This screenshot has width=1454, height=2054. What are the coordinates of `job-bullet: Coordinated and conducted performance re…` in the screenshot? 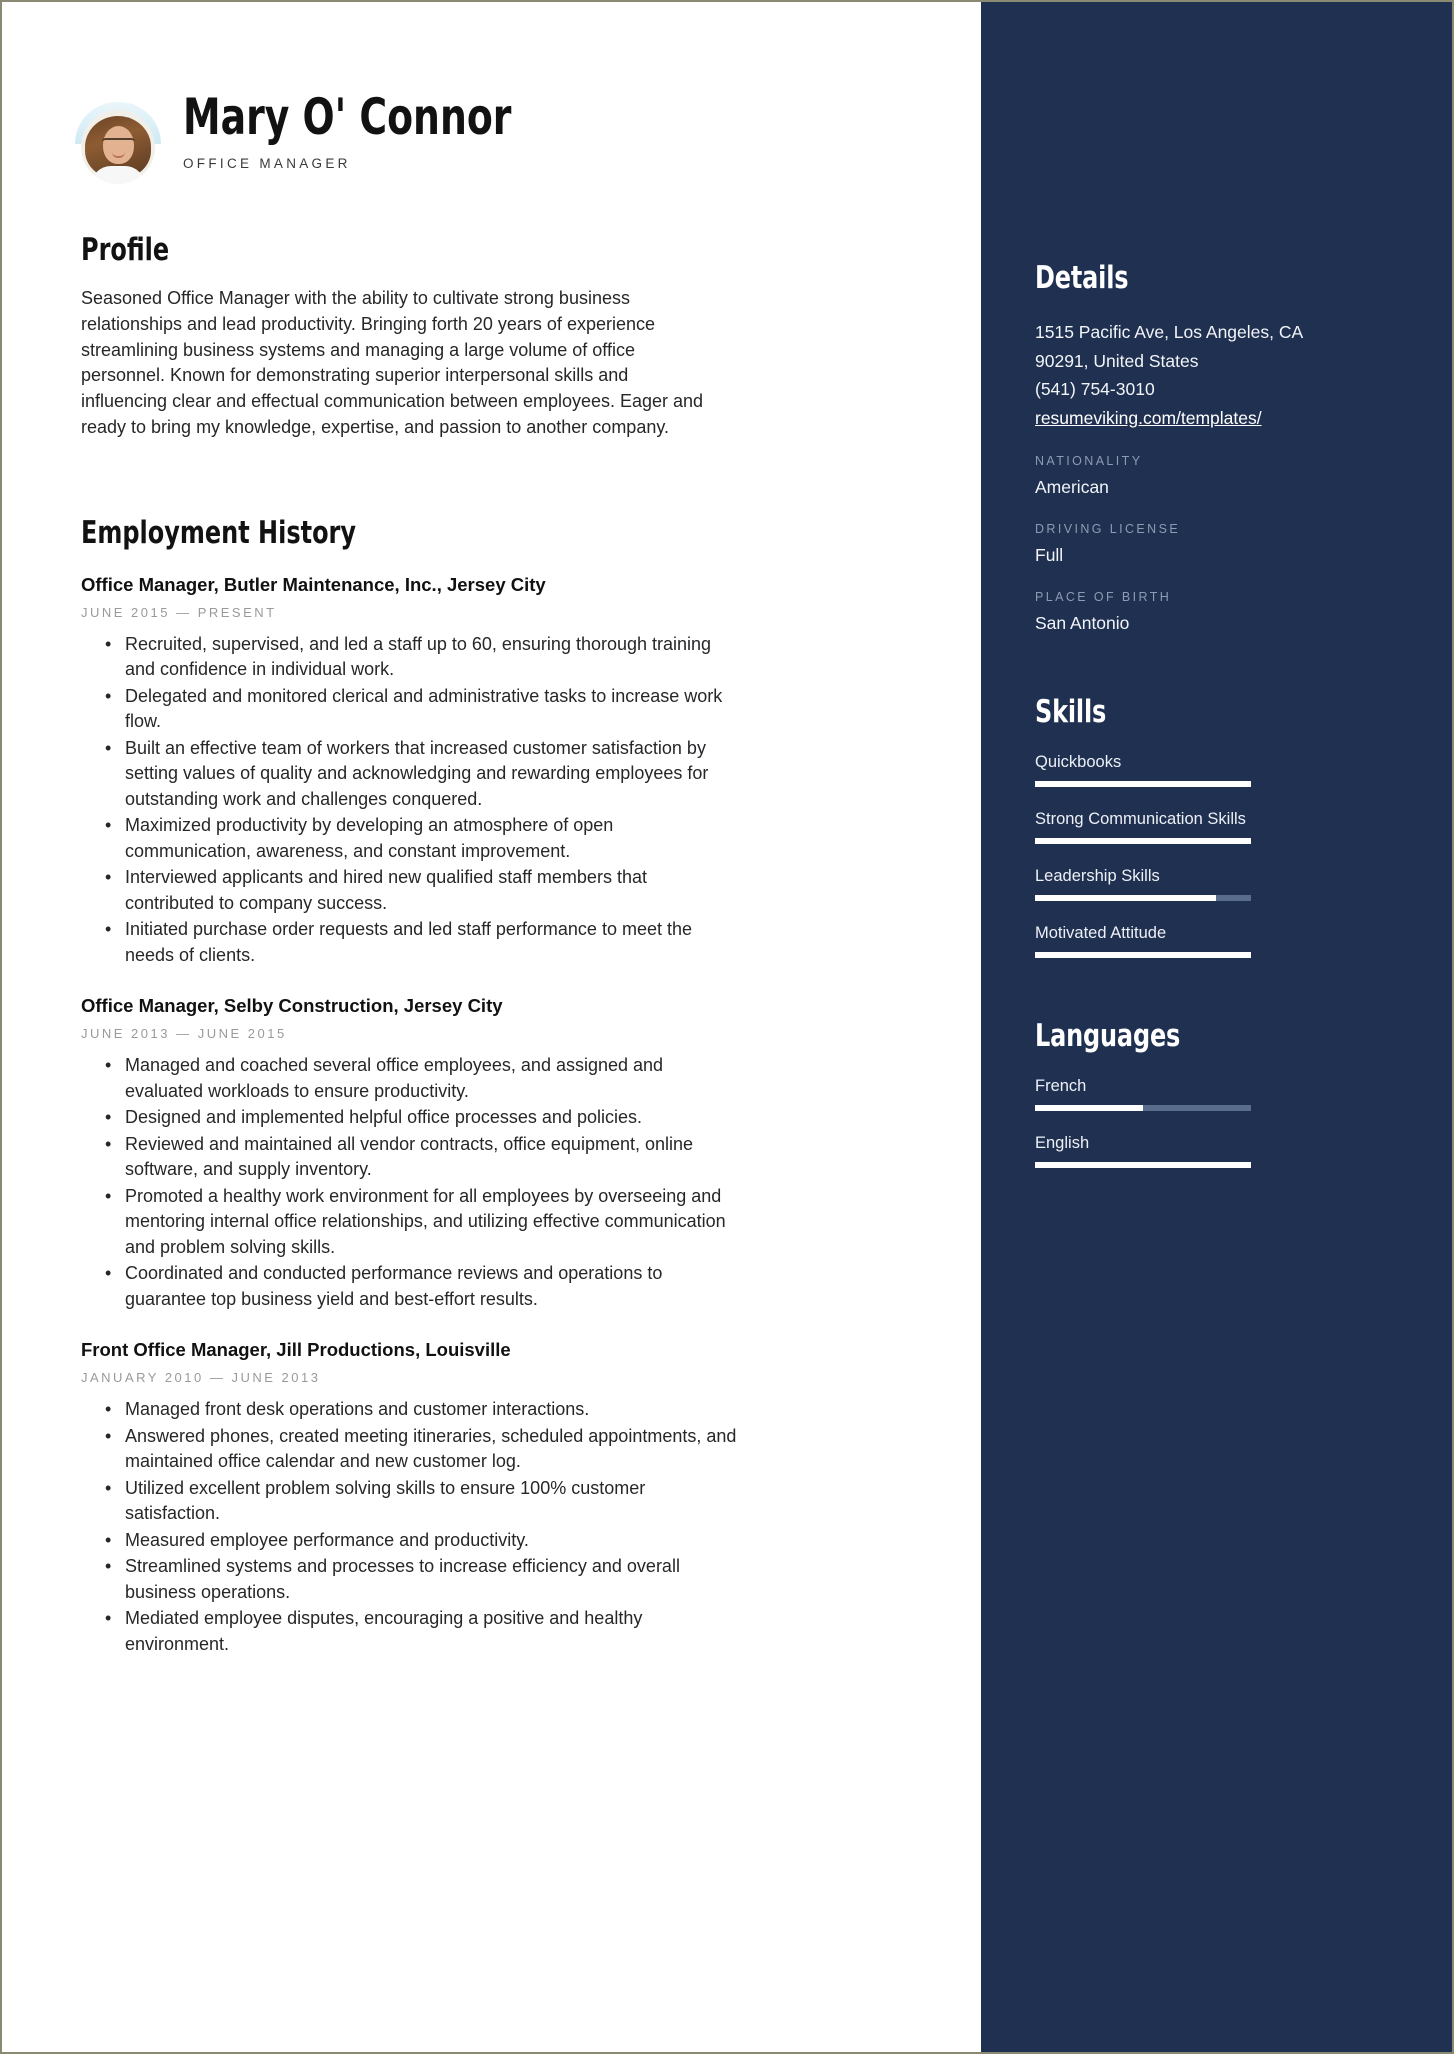 It's located at (423, 1286).